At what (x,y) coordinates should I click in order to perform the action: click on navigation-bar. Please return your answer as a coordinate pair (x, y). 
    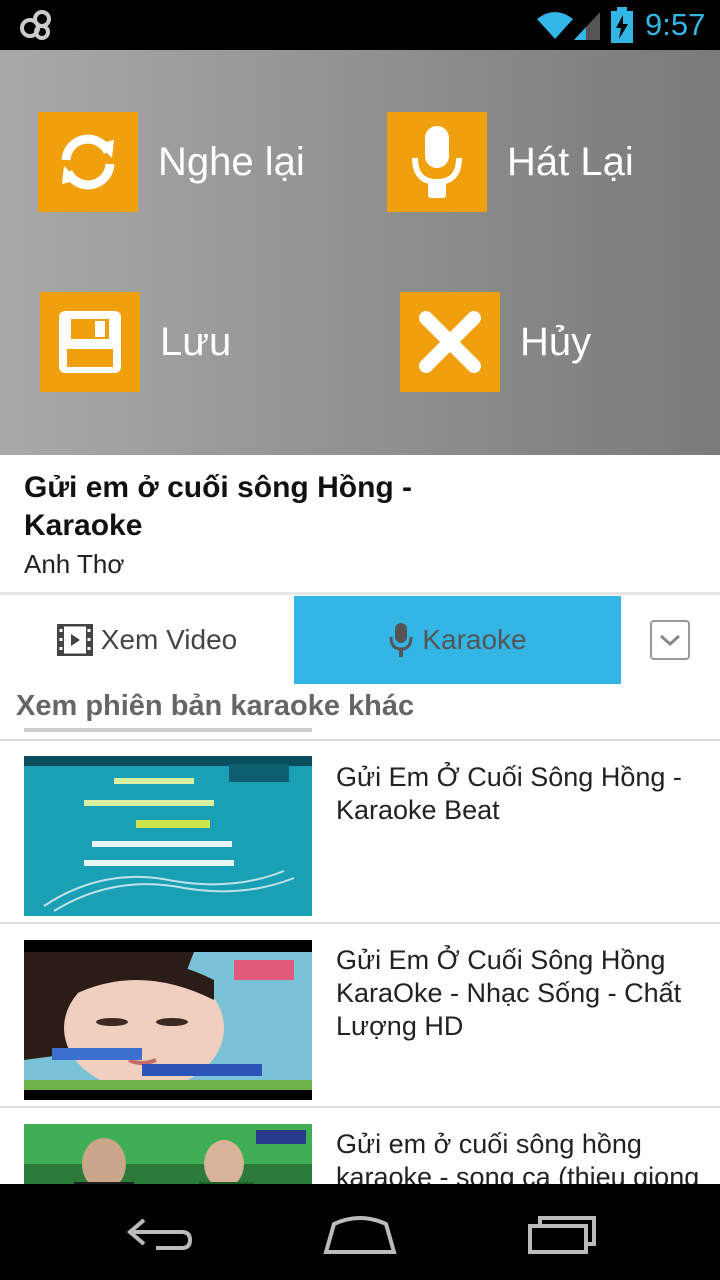
    Looking at the image, I should click on (360, 1232).